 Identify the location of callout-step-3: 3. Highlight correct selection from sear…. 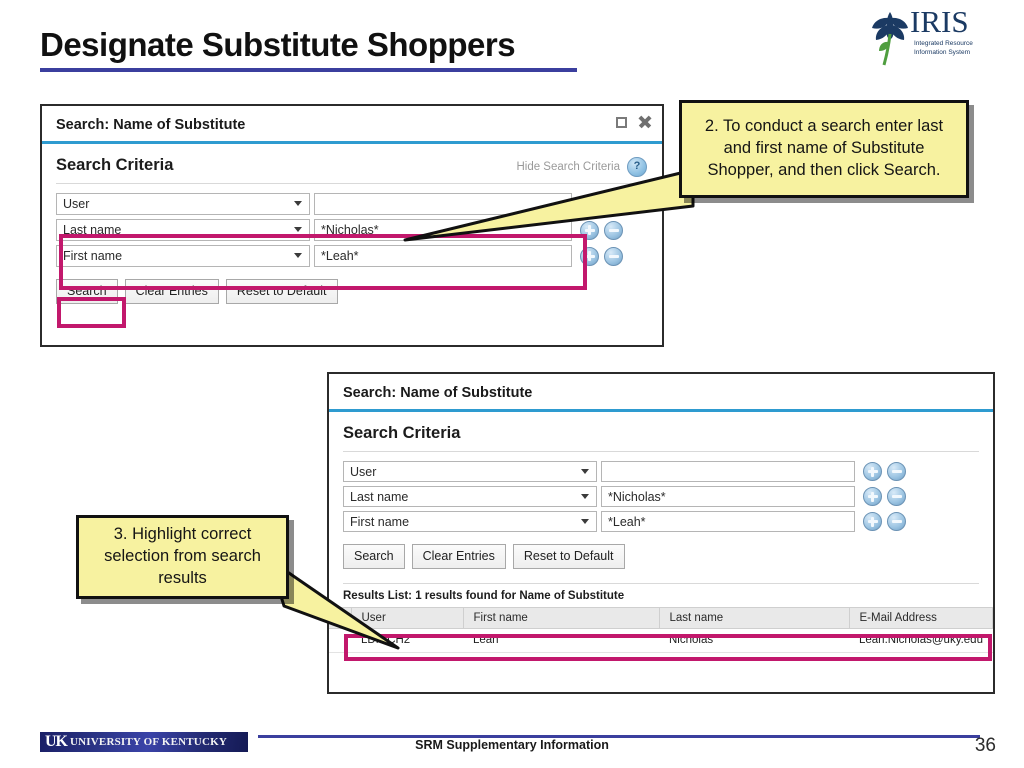
(182, 557).